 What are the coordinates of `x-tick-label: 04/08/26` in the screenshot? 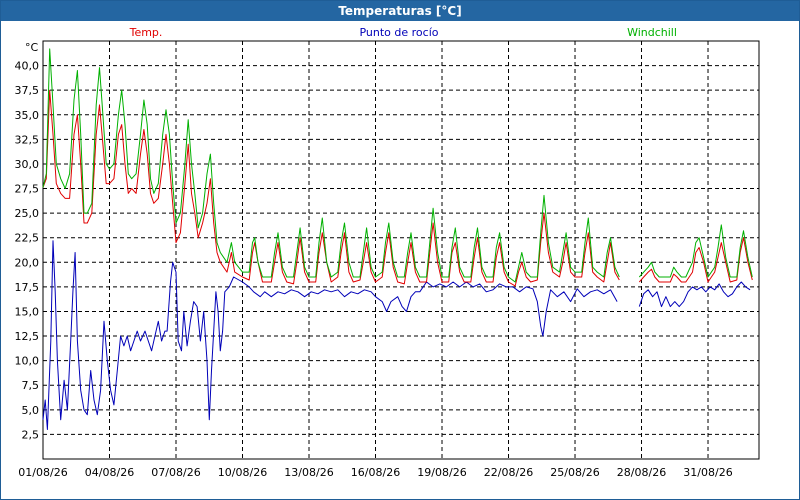 It's located at (109, 472).